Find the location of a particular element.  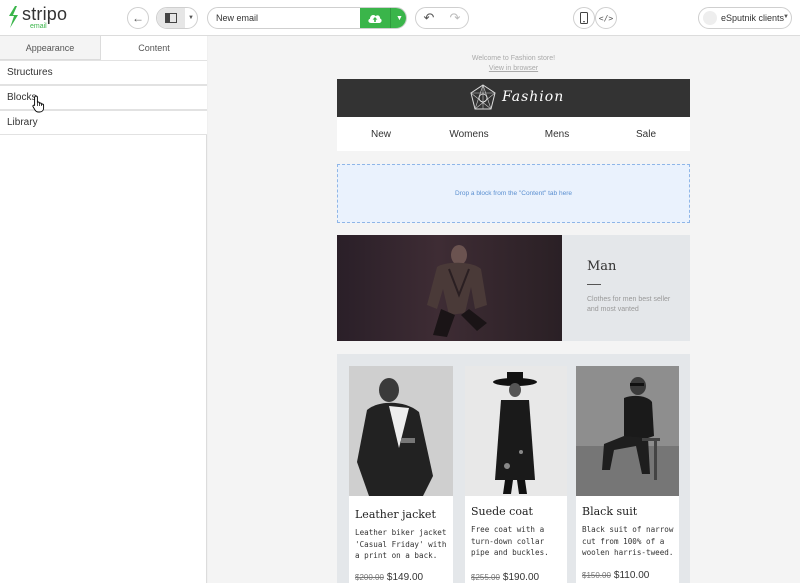

cloud-upload-icon is located at coordinates (375, 19).